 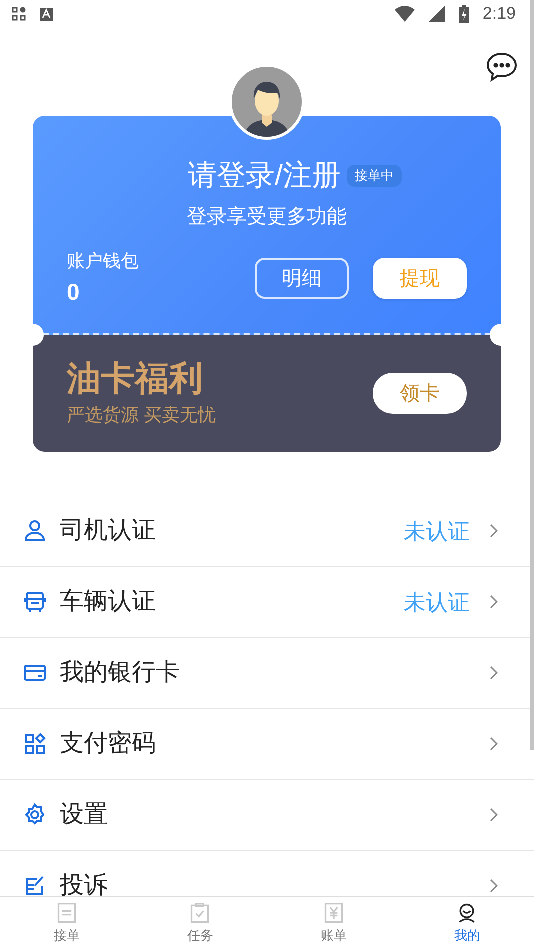 What do you see at coordinates (267, 602) in the screenshot?
I see `menu-item: 车辆认证 未认证` at bounding box center [267, 602].